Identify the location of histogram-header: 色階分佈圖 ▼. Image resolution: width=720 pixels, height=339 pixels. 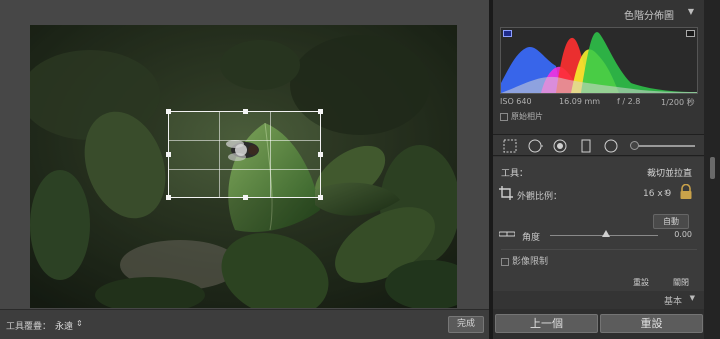
(598, 12).